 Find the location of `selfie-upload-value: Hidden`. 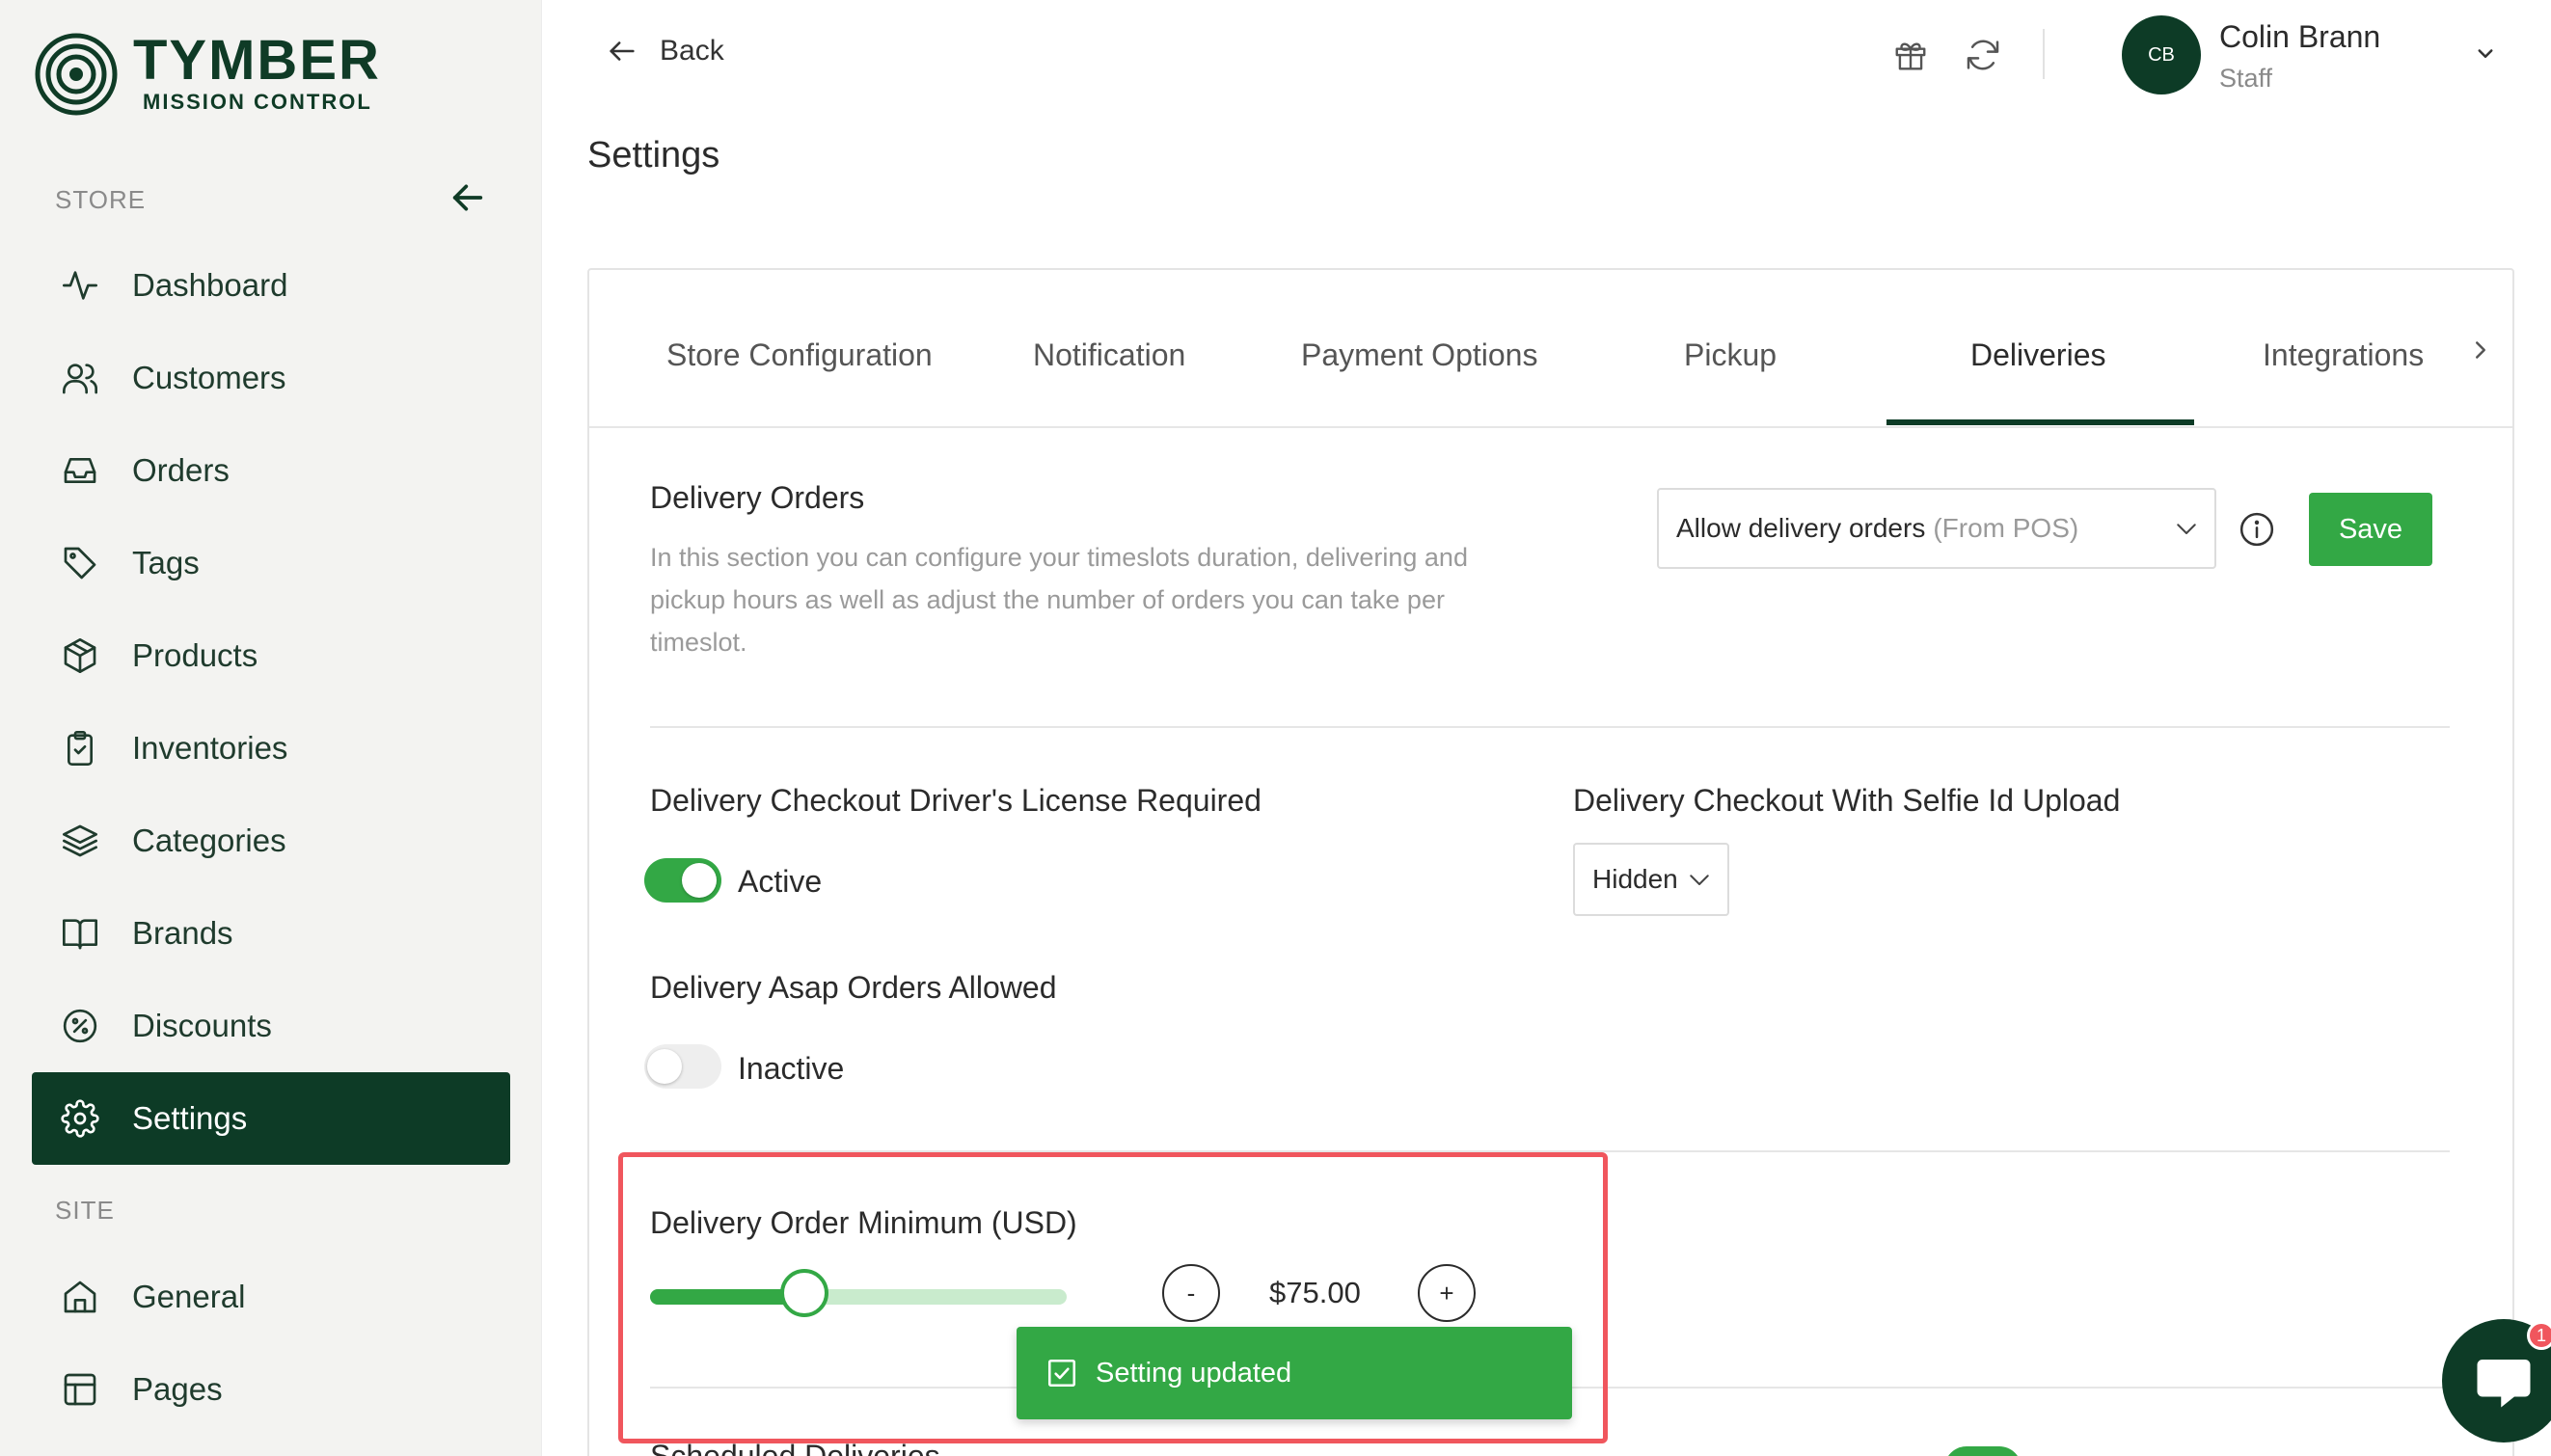

selfie-upload-value: Hidden is located at coordinates (1635, 879).